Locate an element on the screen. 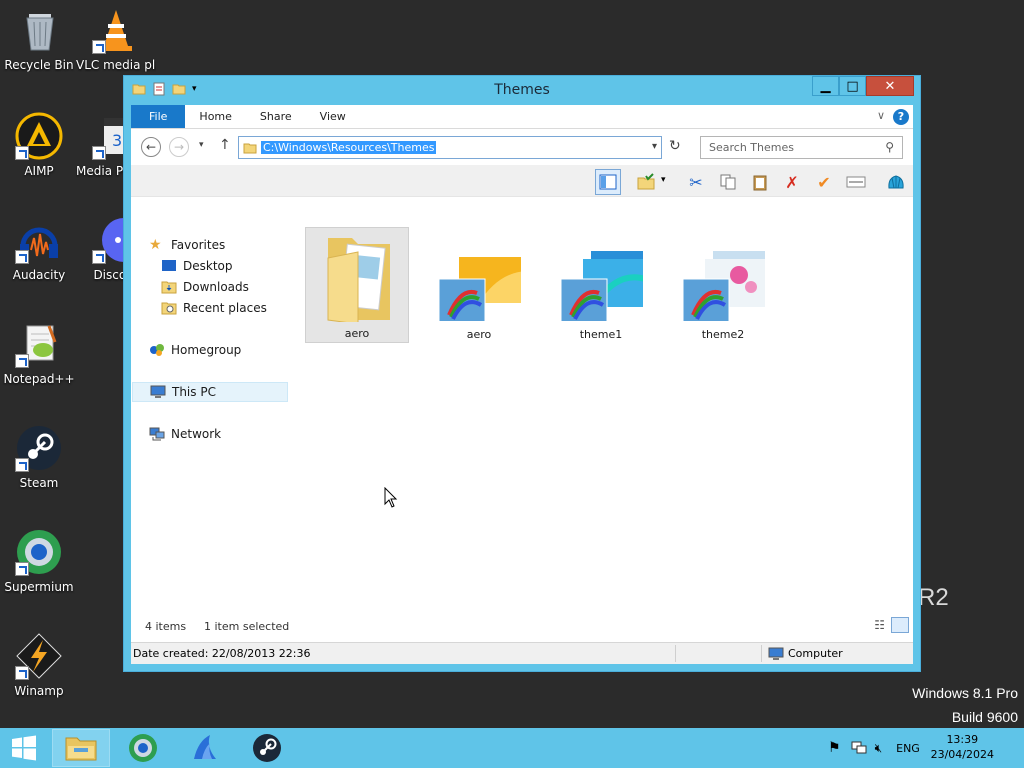  desktop-icon is located at coordinates (169, 265).